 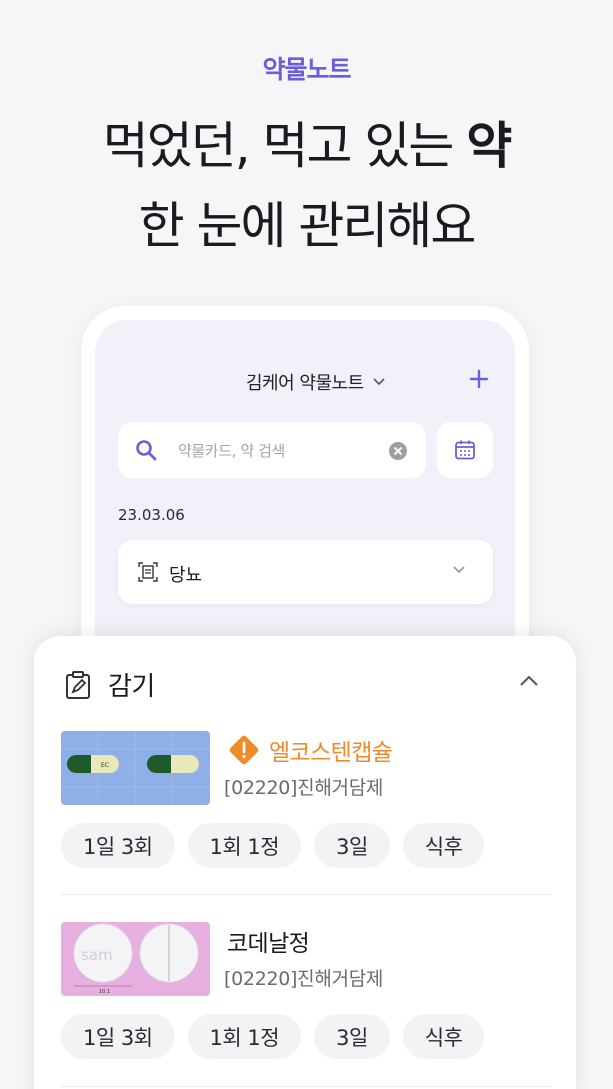 What do you see at coordinates (97, 955) in the screenshot?
I see `tablet-print: sam` at bounding box center [97, 955].